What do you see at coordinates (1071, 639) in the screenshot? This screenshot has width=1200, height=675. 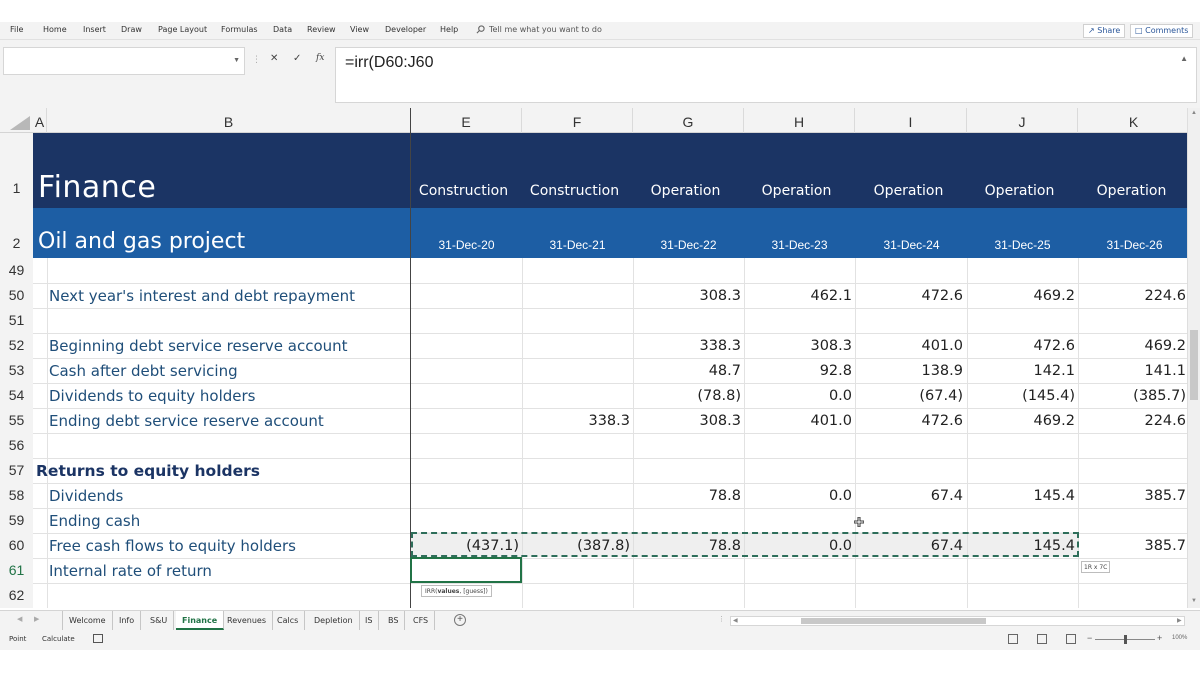 I see `page-break-view-icon` at bounding box center [1071, 639].